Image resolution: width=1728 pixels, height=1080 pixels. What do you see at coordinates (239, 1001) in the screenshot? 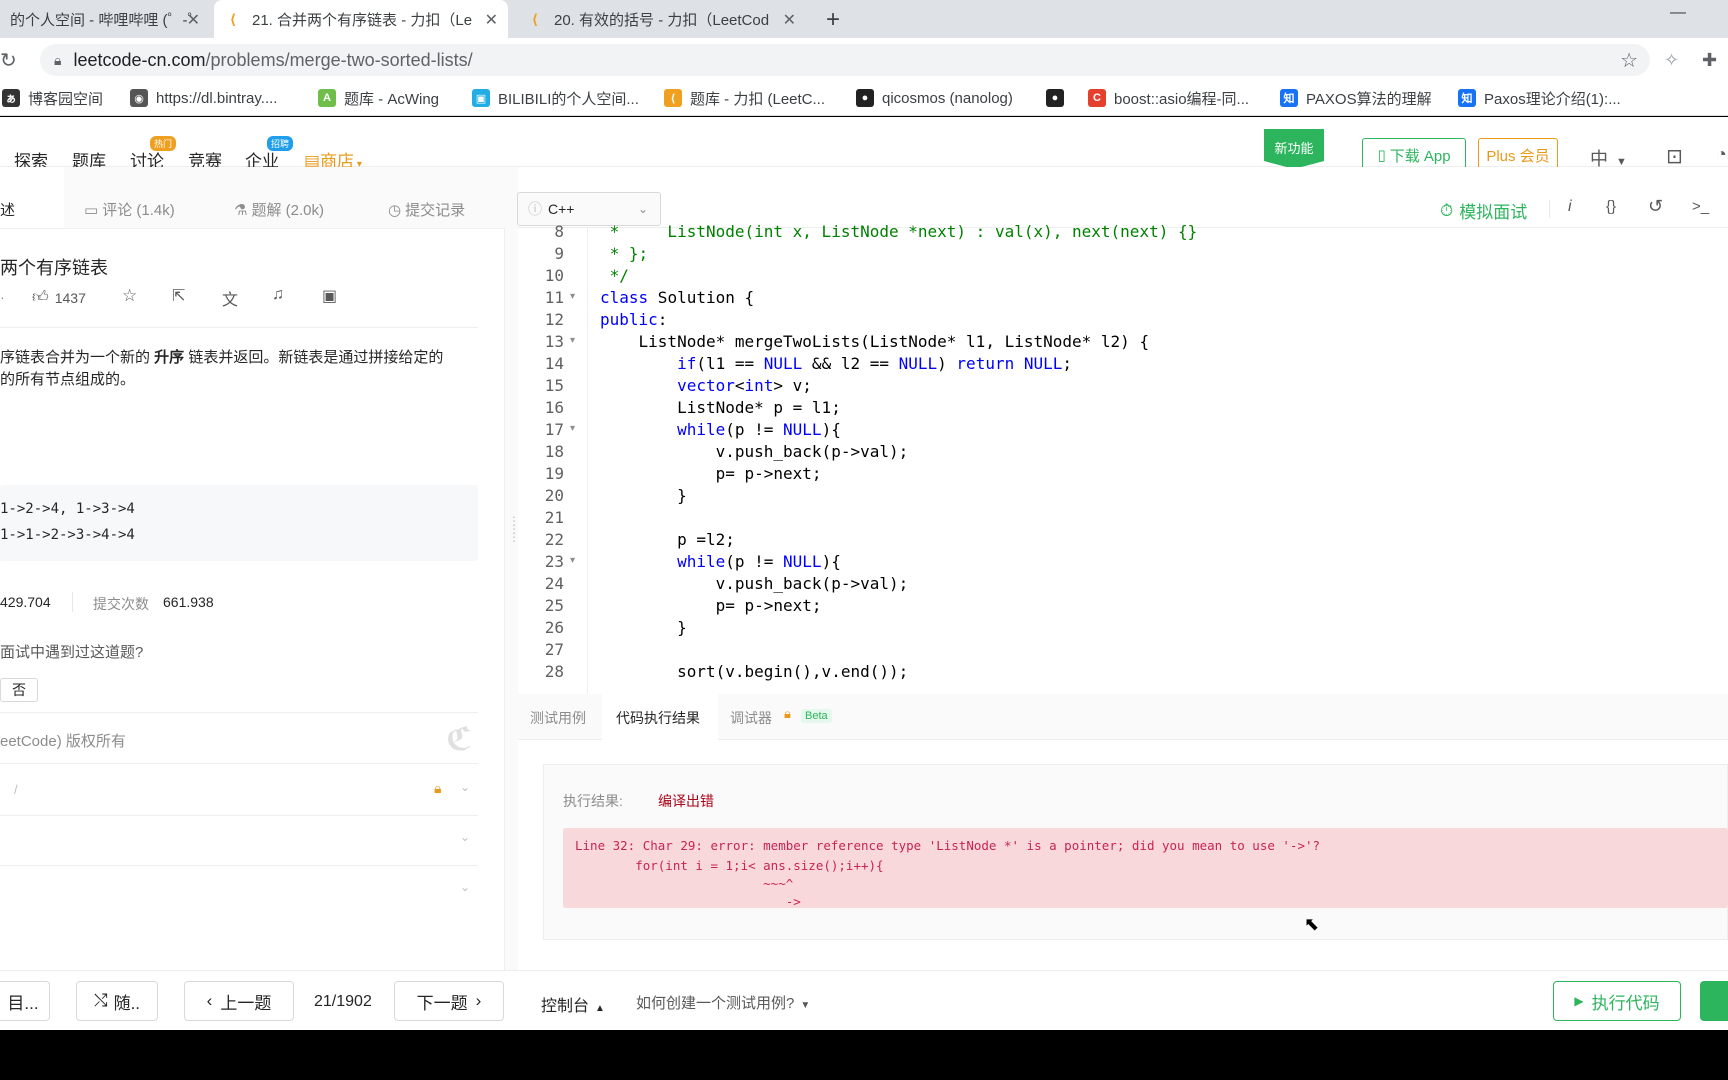
I see `prev-problem-button: ‹ 上一题` at bounding box center [239, 1001].